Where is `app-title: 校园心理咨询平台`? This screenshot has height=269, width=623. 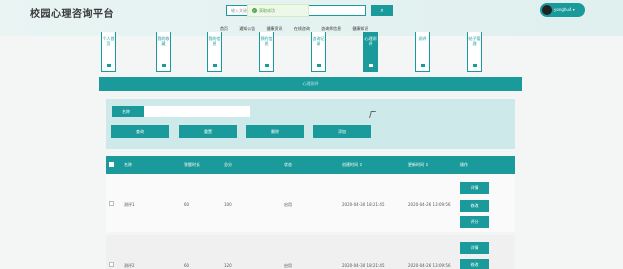
app-title: 校园心理咨询平台 is located at coordinates (72, 14).